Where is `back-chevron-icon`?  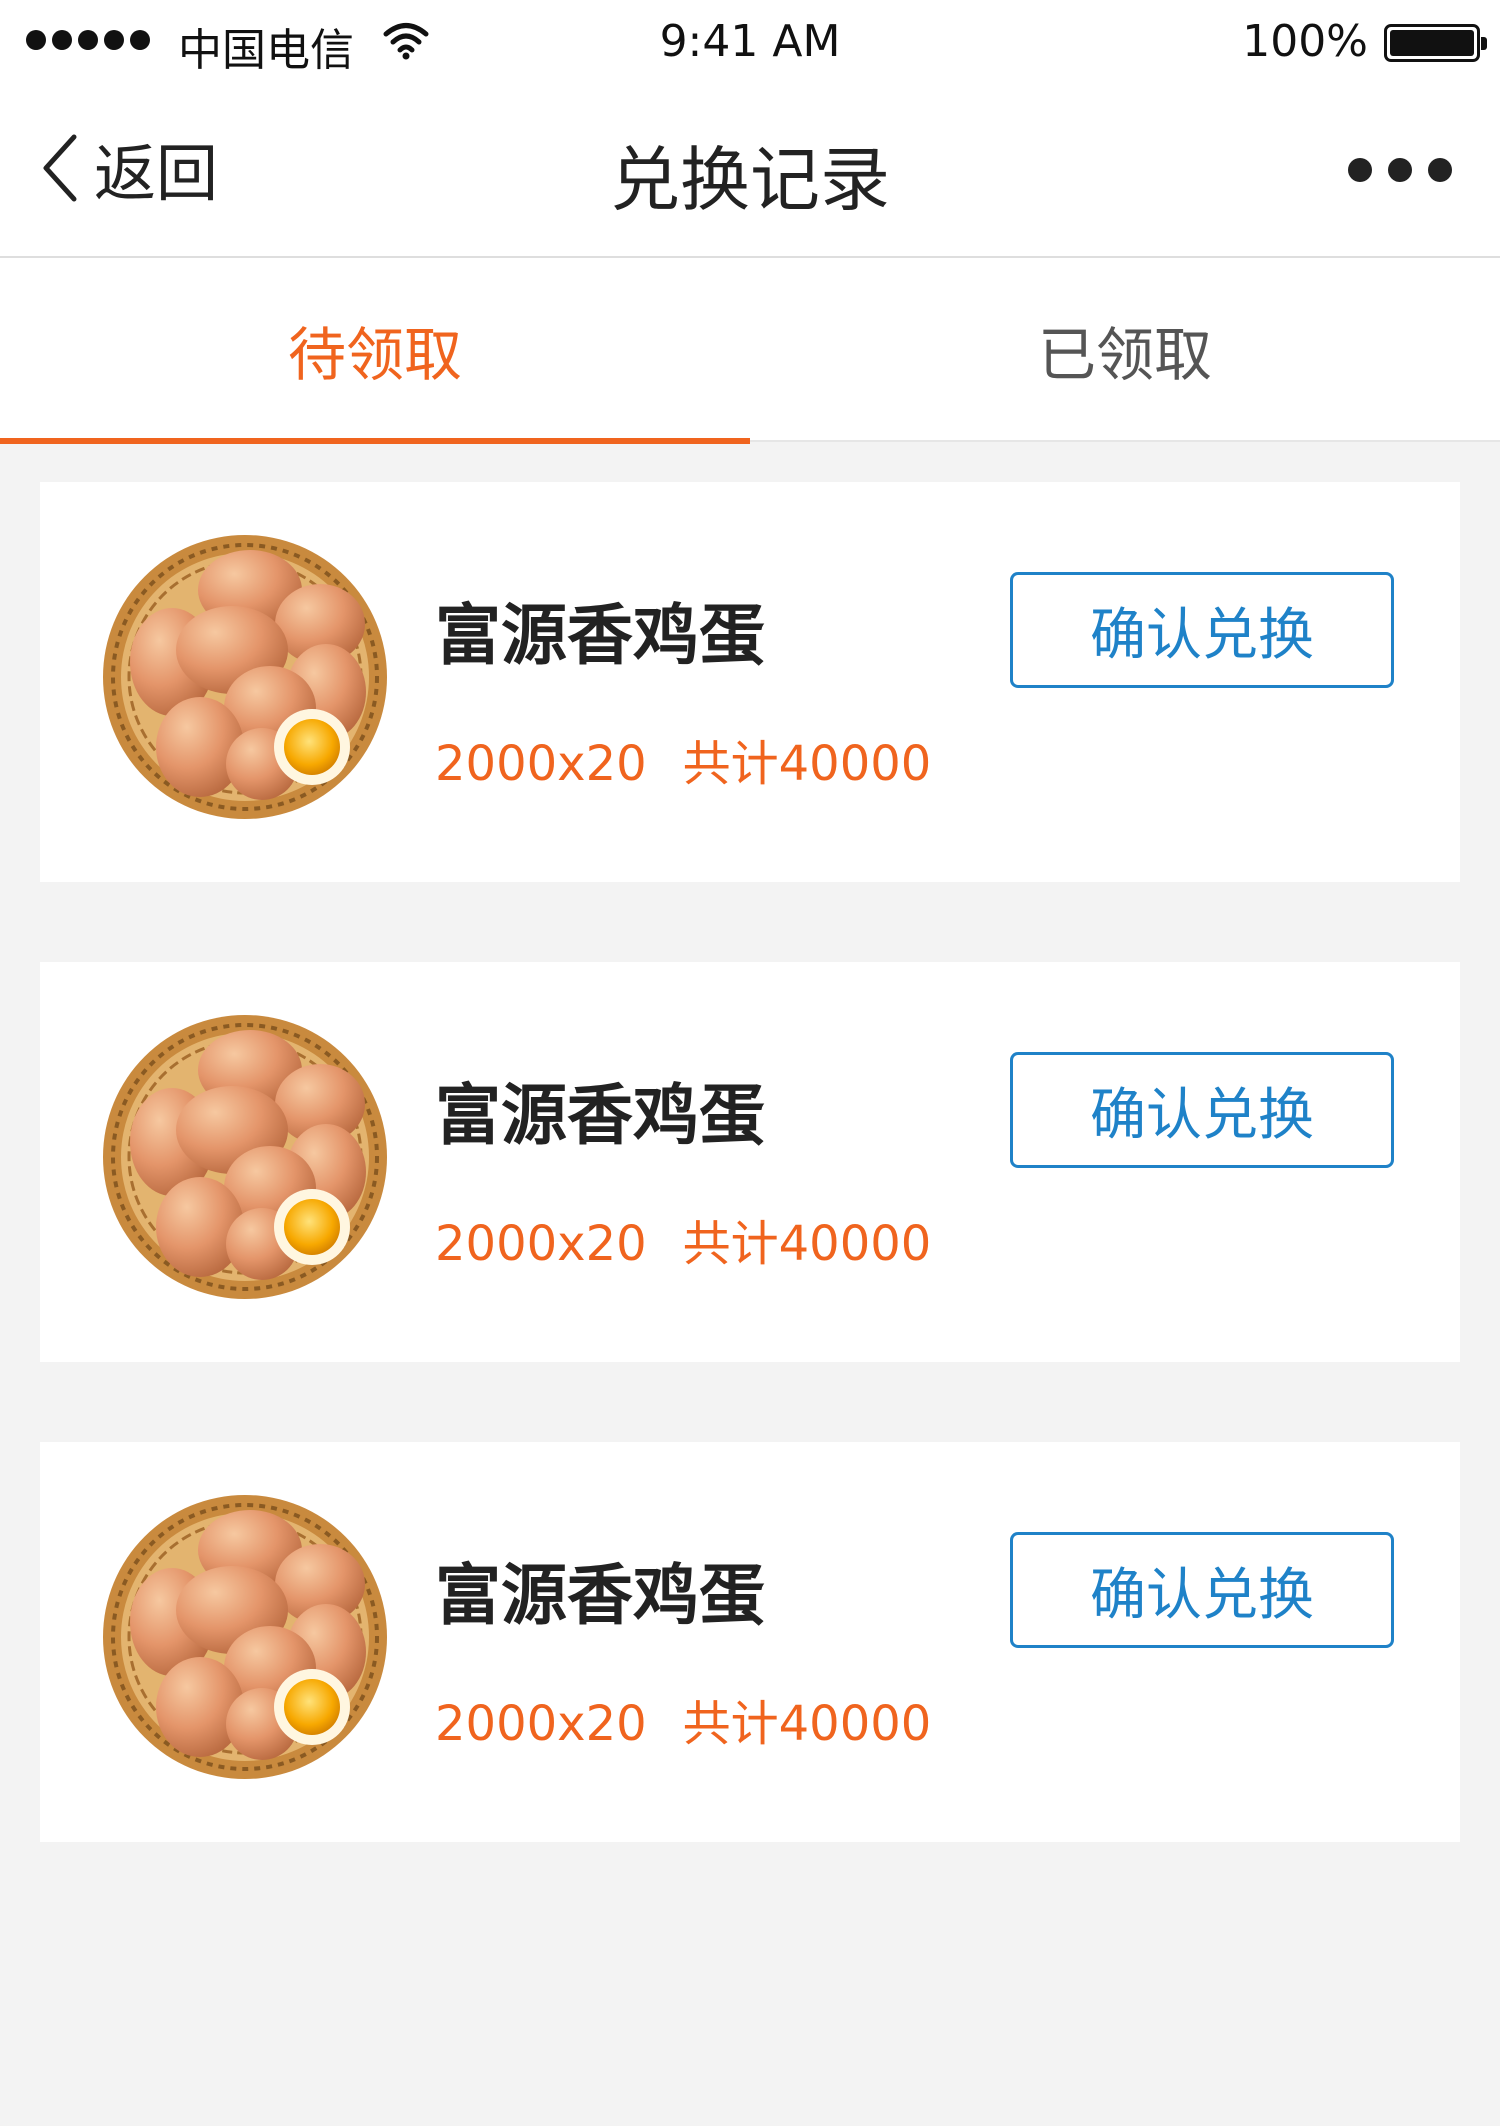 back-chevron-icon is located at coordinates (60, 168).